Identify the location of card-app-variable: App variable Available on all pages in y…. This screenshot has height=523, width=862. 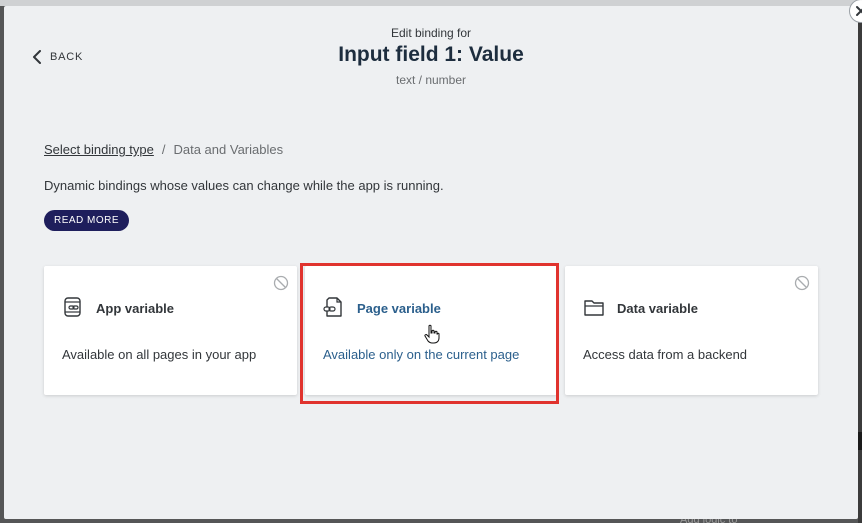
(170, 330).